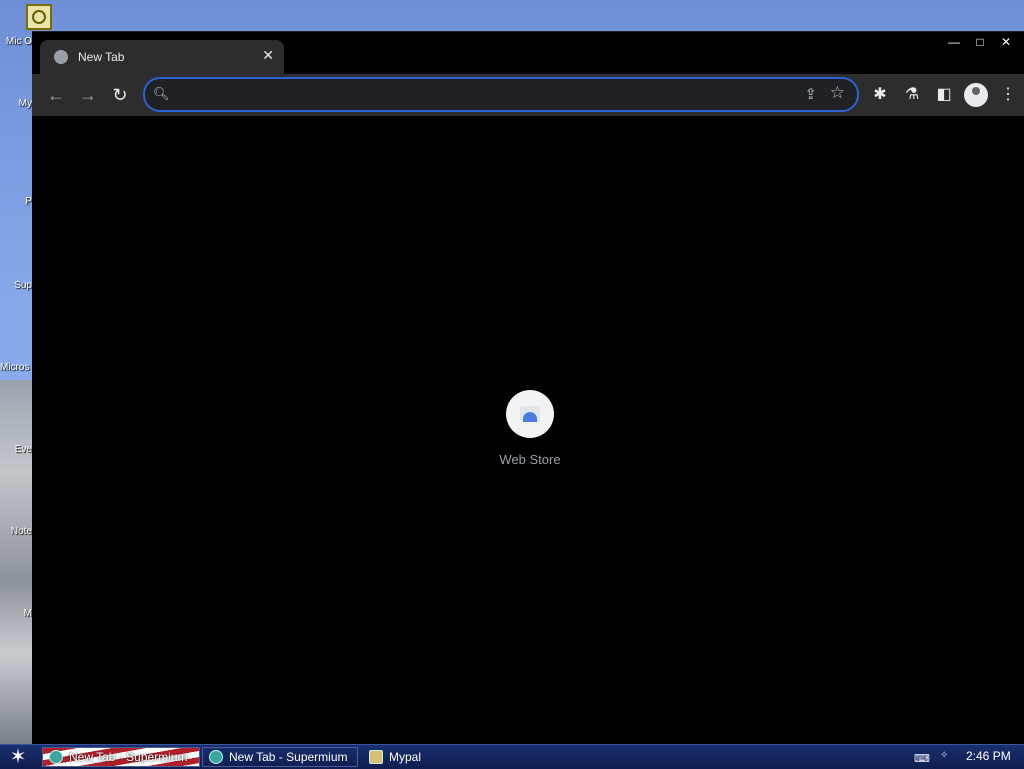 This screenshot has width=1024, height=769. Describe the element at coordinates (88, 95) in the screenshot. I see `forward-button: →` at that location.